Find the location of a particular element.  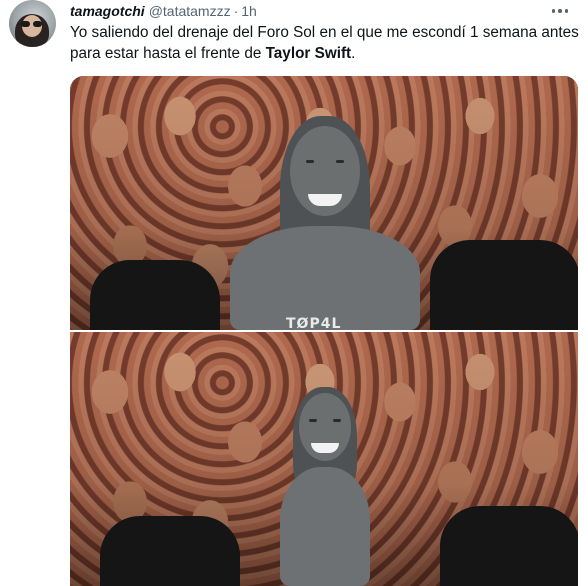

tweet-header: tamagotchi @tatatamzzz · 1h is located at coordinates (163, 11).